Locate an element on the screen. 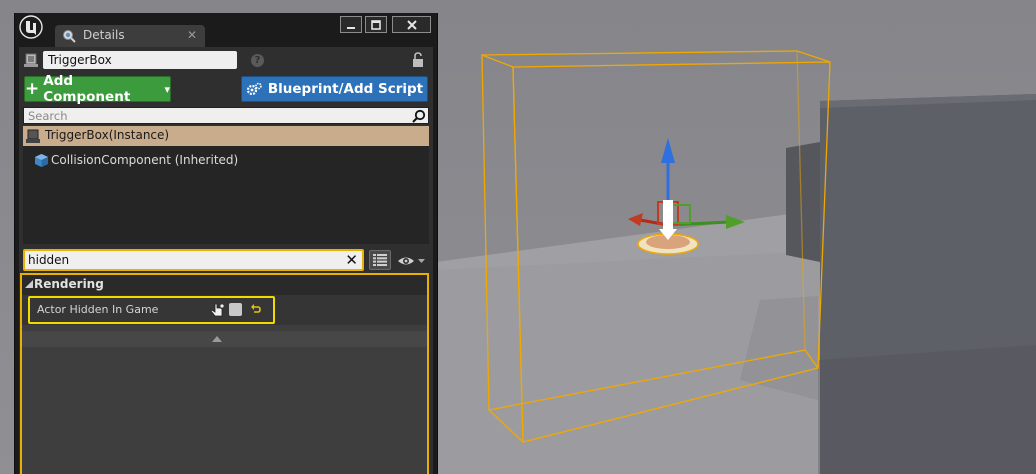 The height and width of the screenshot is (474, 1036). maximize-button is located at coordinates (376, 24).